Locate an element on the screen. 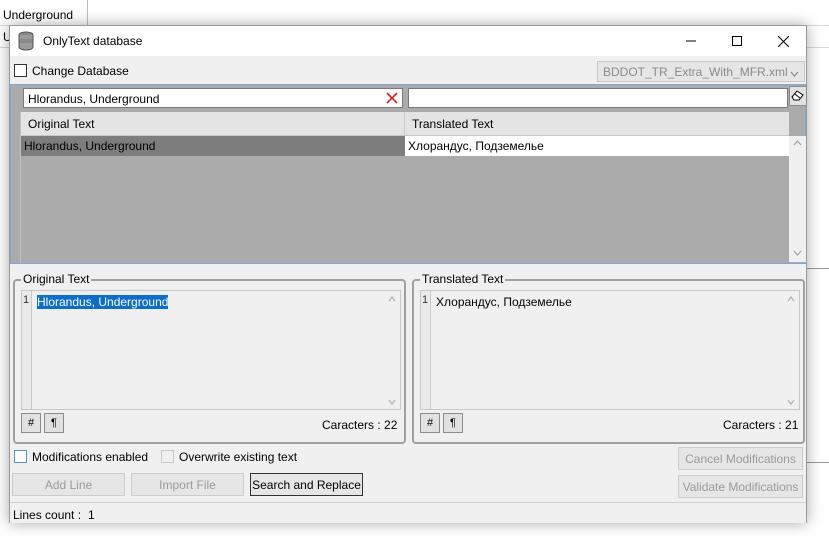  title-bar: OnlyText database is located at coordinates (408, 41).